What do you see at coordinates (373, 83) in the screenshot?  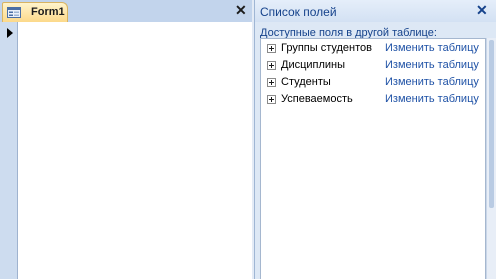 I see `list-item: Студенты Изменить таблицу` at bounding box center [373, 83].